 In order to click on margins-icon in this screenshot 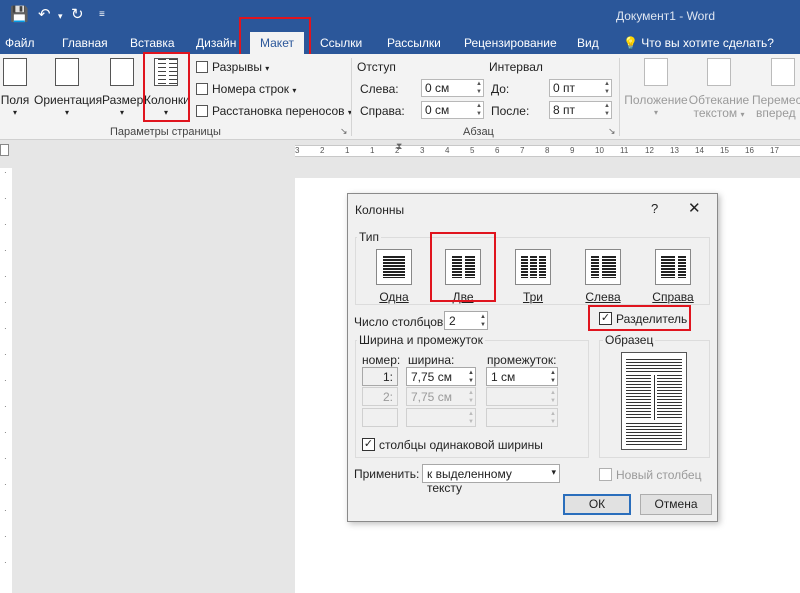, I will do `click(15, 72)`.